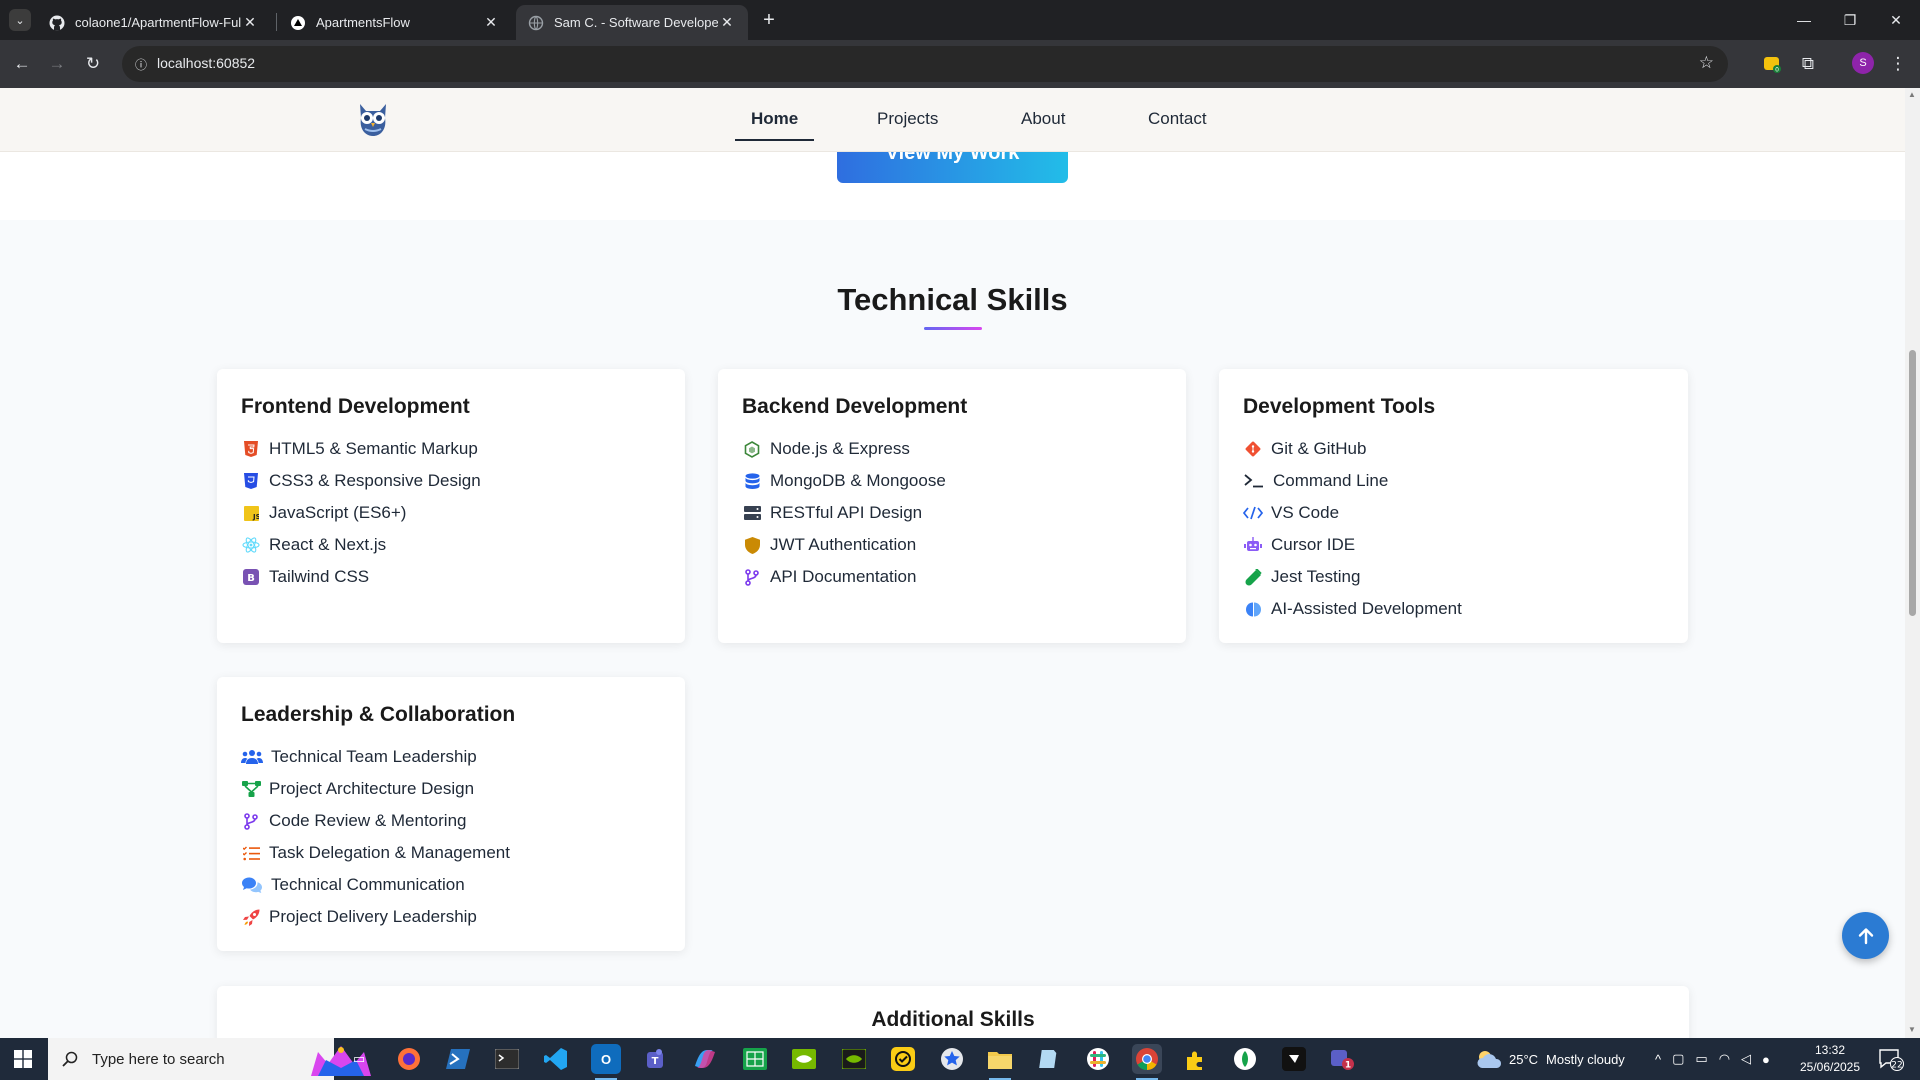 This screenshot has height=1080, width=1920. Describe the element at coordinates (22, 64) in the screenshot. I see `back-button: ←` at that location.